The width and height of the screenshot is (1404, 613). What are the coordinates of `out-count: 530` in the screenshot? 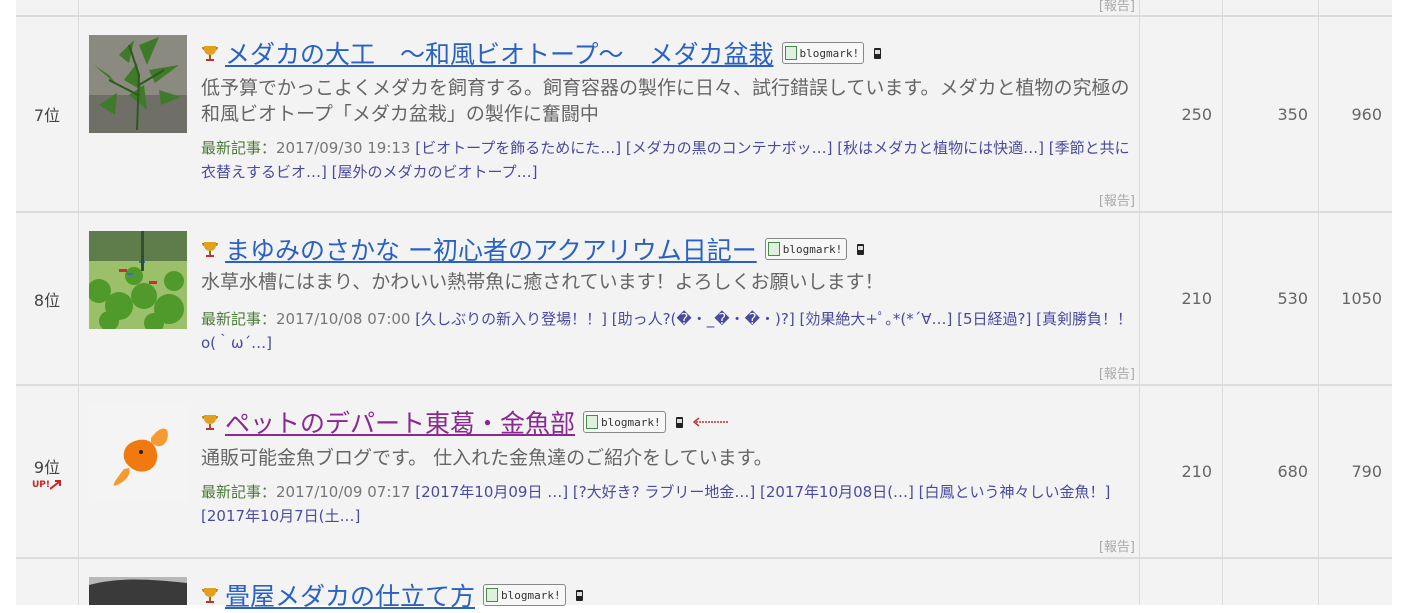 It's located at (1271, 298).